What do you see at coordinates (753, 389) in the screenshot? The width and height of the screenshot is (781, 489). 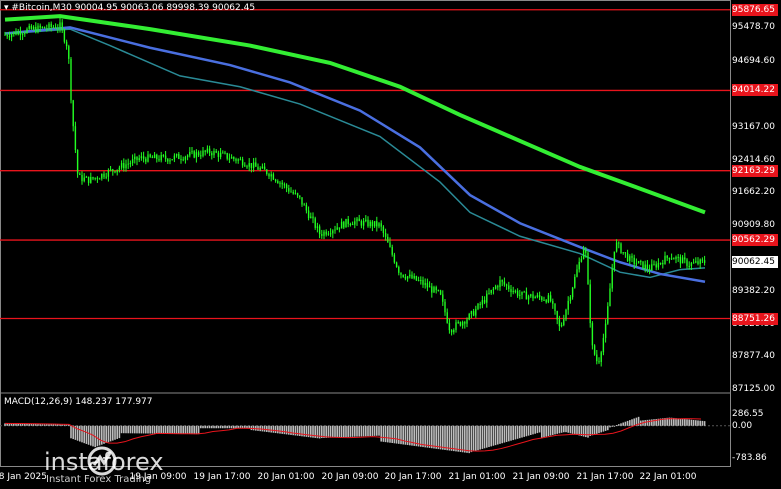 I see `price-axis-label: 87125.00` at bounding box center [753, 389].